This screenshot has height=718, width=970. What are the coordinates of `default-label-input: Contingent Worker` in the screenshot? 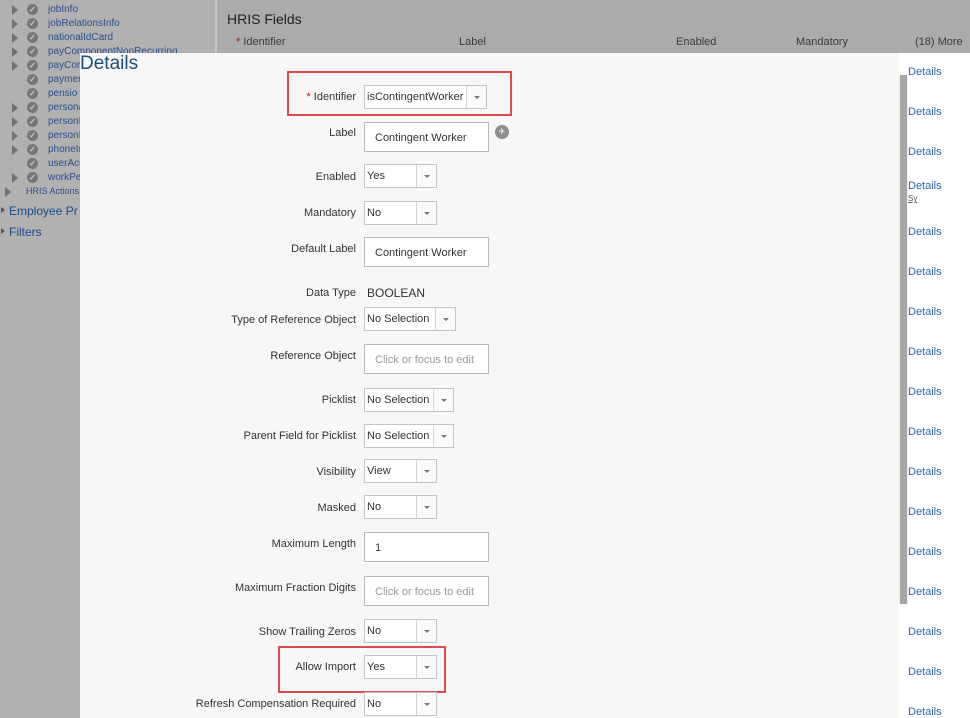 It's located at (426, 252).